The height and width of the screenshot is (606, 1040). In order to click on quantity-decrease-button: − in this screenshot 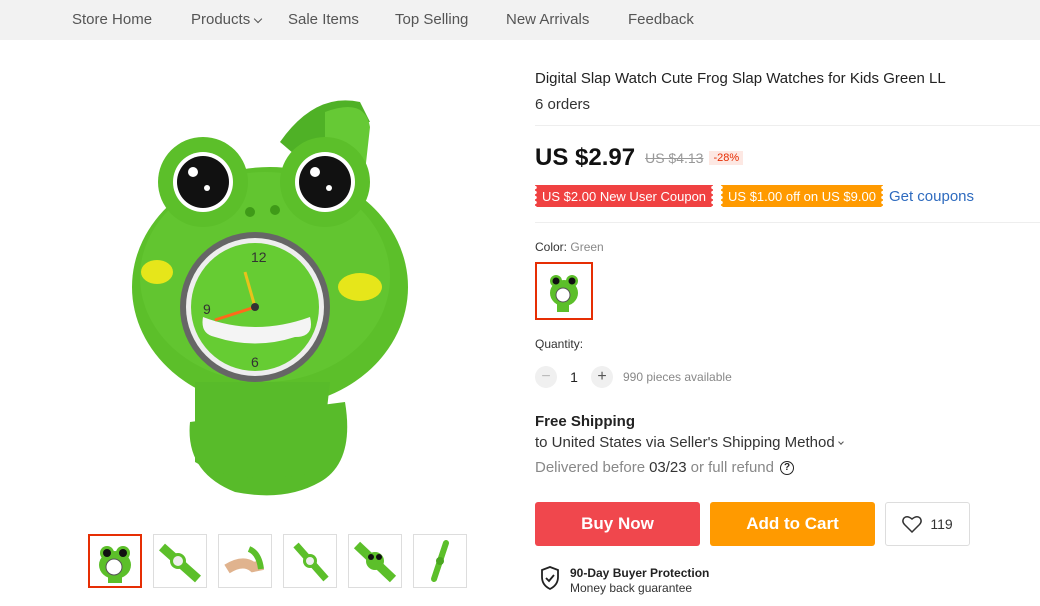, I will do `click(546, 377)`.